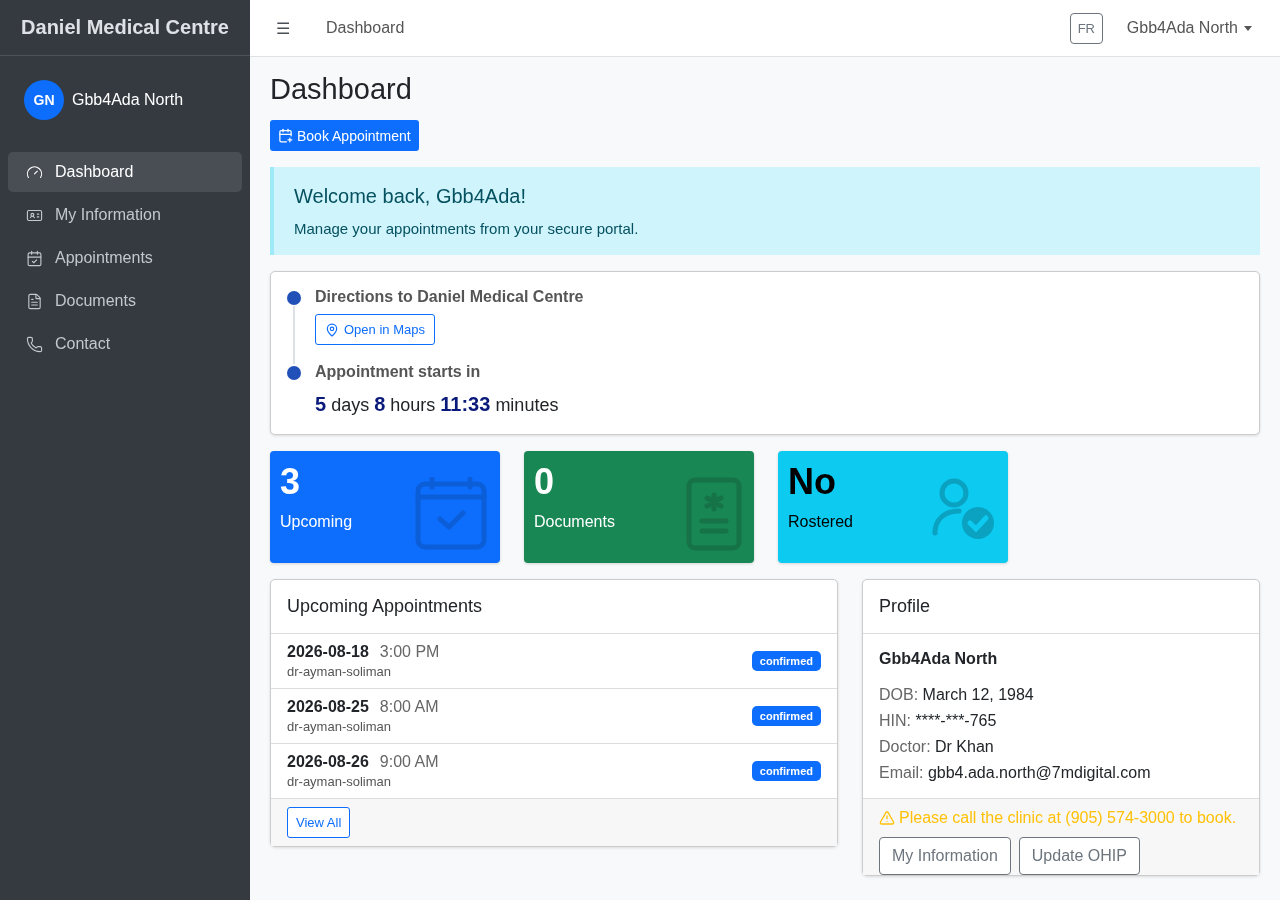 The width and height of the screenshot is (1280, 900). I want to click on countdown-unit: minutes, so click(527, 405).